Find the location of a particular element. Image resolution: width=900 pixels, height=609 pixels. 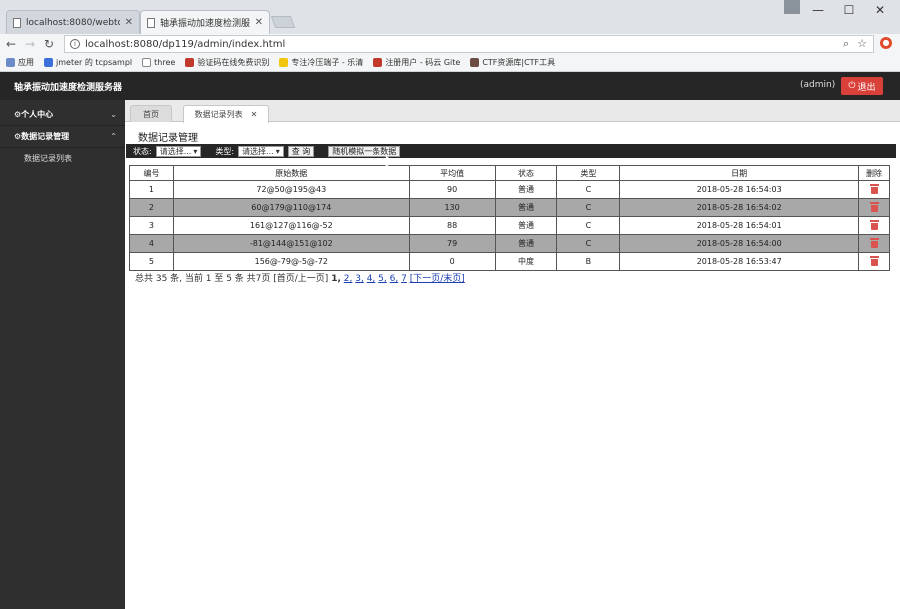

sidebar-item-data-records: ⚙ 数据记录管理 ⌃ is located at coordinates (62, 137).